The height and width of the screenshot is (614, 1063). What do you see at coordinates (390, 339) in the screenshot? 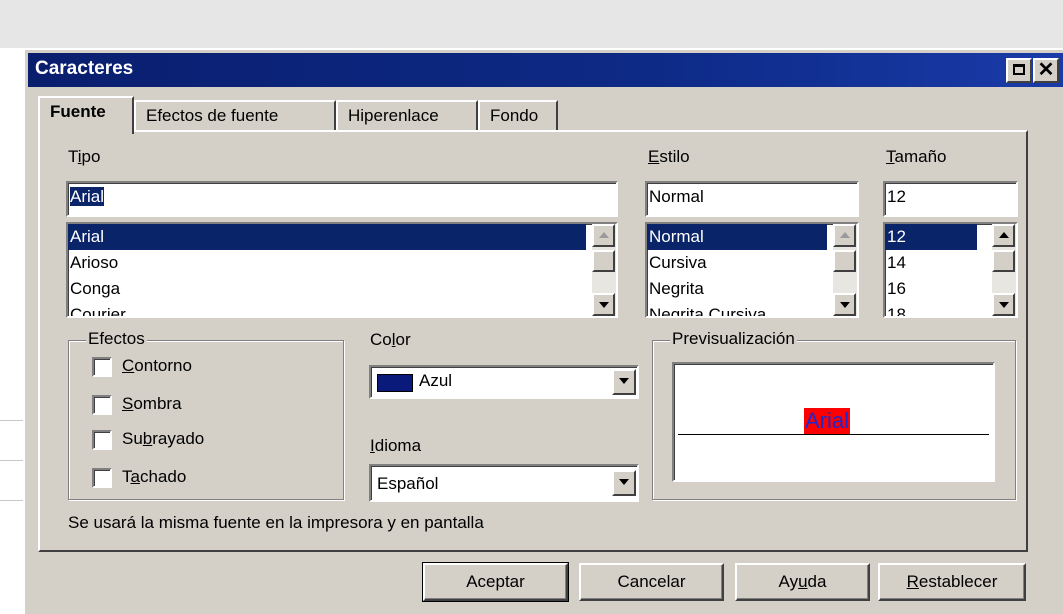
I see `color-label: Color` at bounding box center [390, 339].